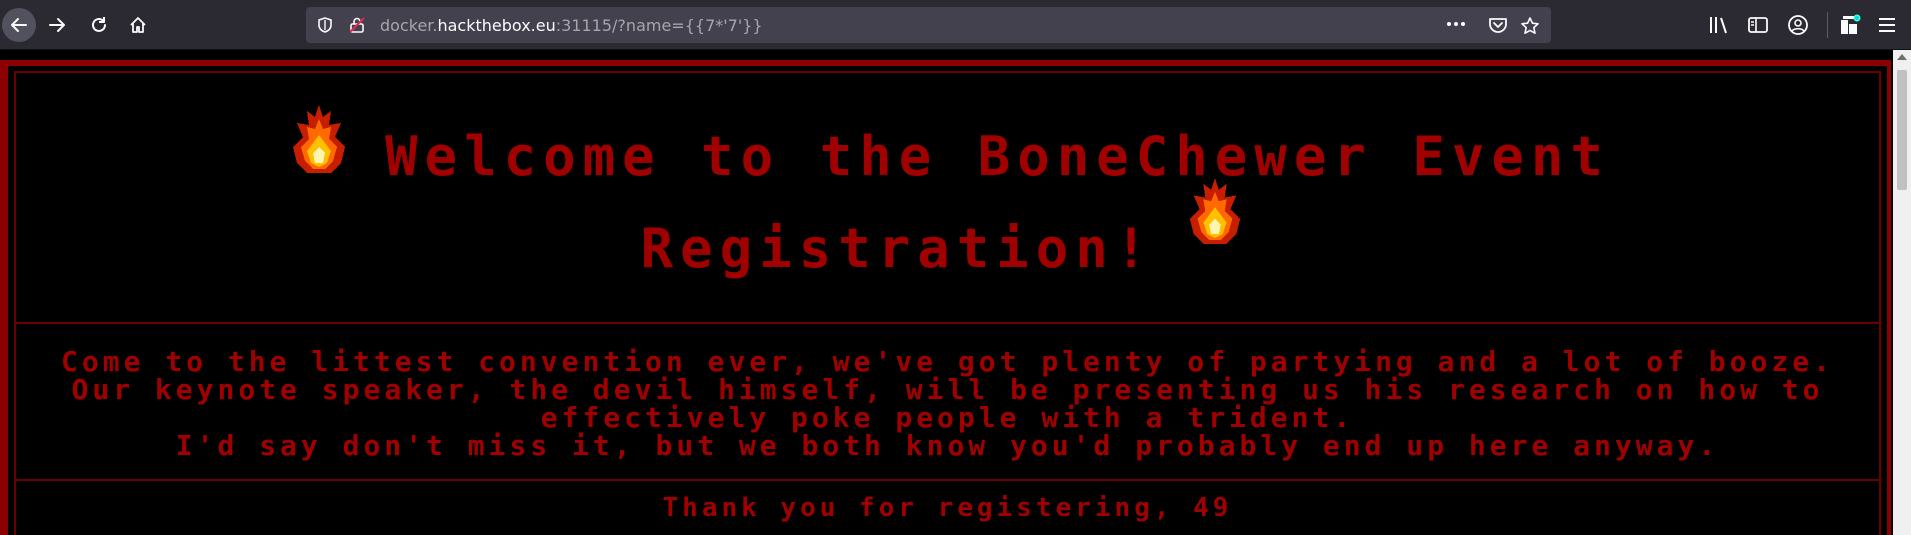 The height and width of the screenshot is (535, 1911). Describe the element at coordinates (1902, 292) in the screenshot. I see `vertical-scrollbar` at that location.